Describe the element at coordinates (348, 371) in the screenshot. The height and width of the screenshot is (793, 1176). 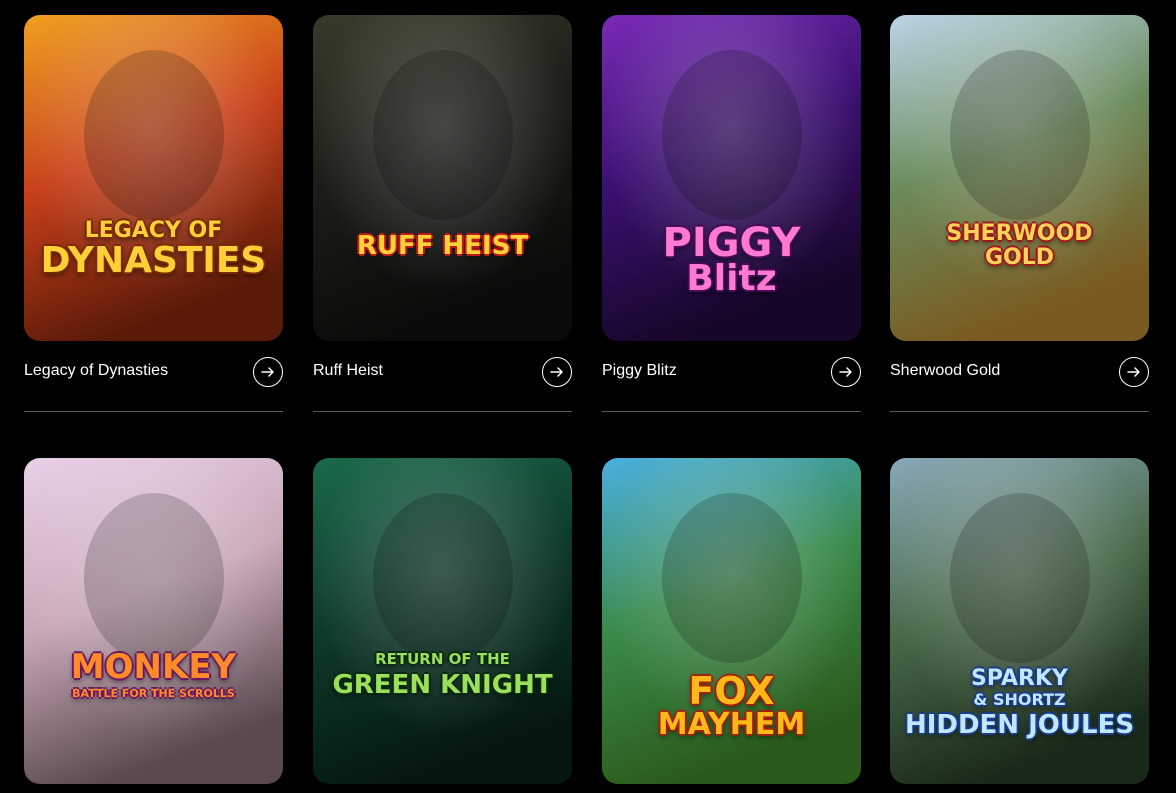
I see `game-title: Ruff Heist` at that location.